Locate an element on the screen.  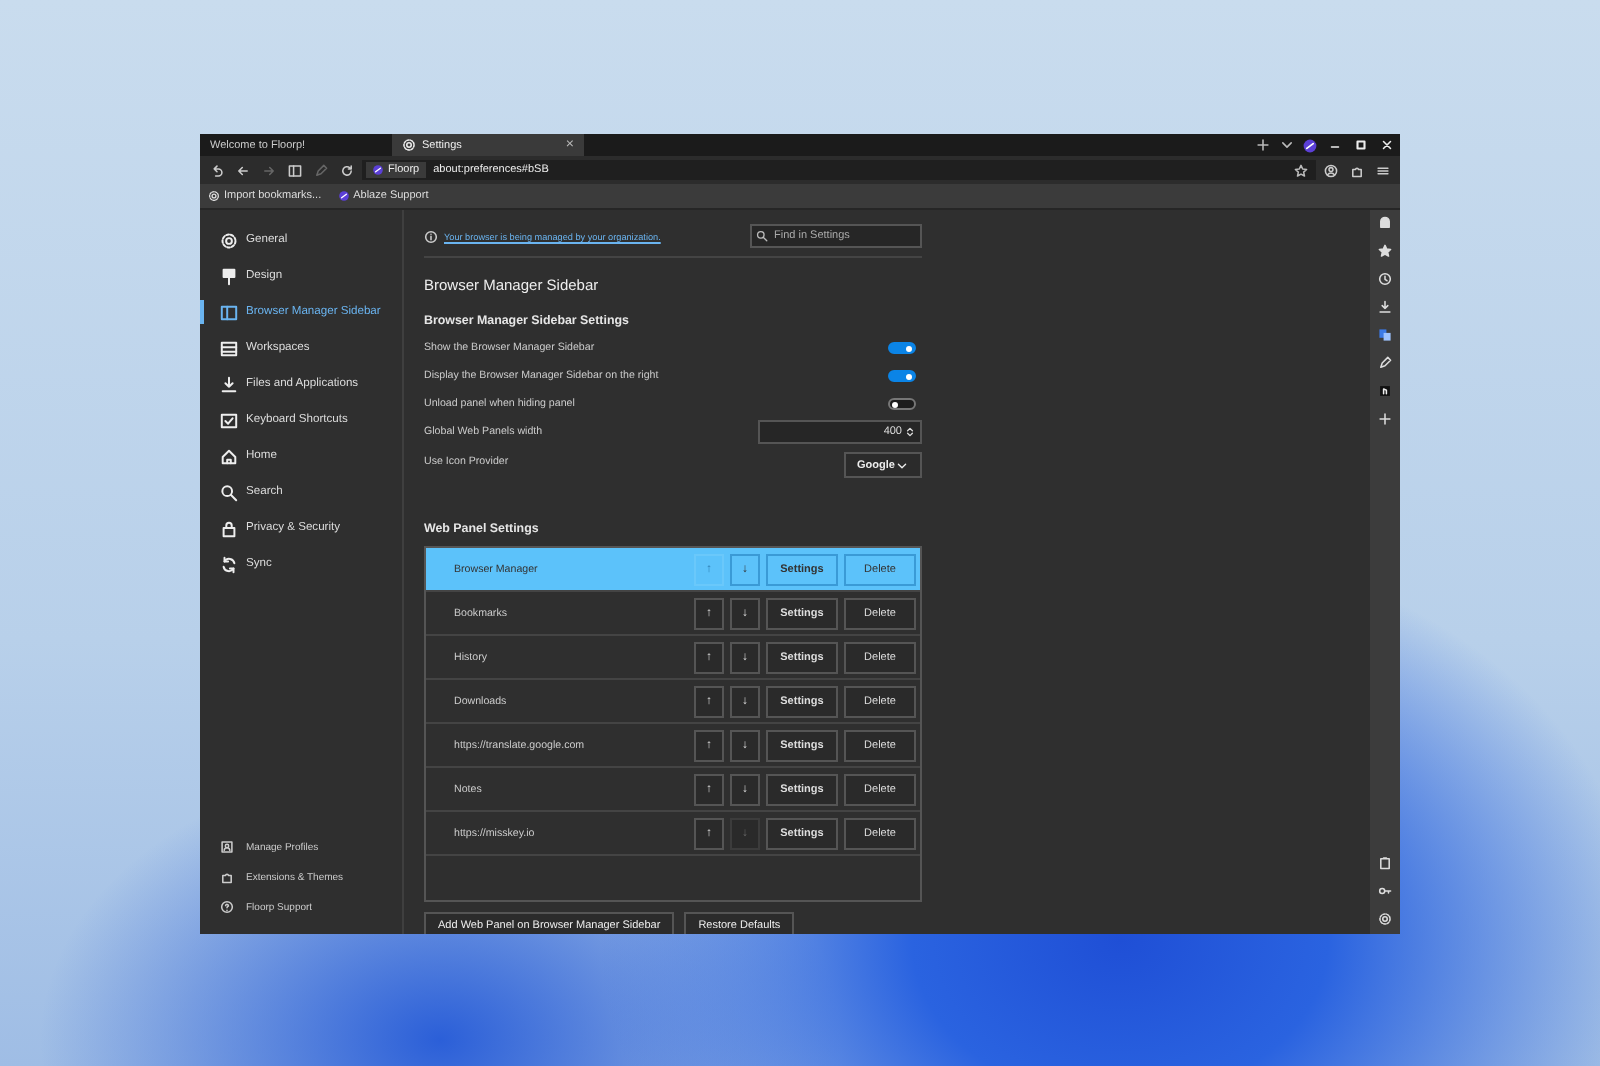
clock-icon is located at coordinates (1385, 279).